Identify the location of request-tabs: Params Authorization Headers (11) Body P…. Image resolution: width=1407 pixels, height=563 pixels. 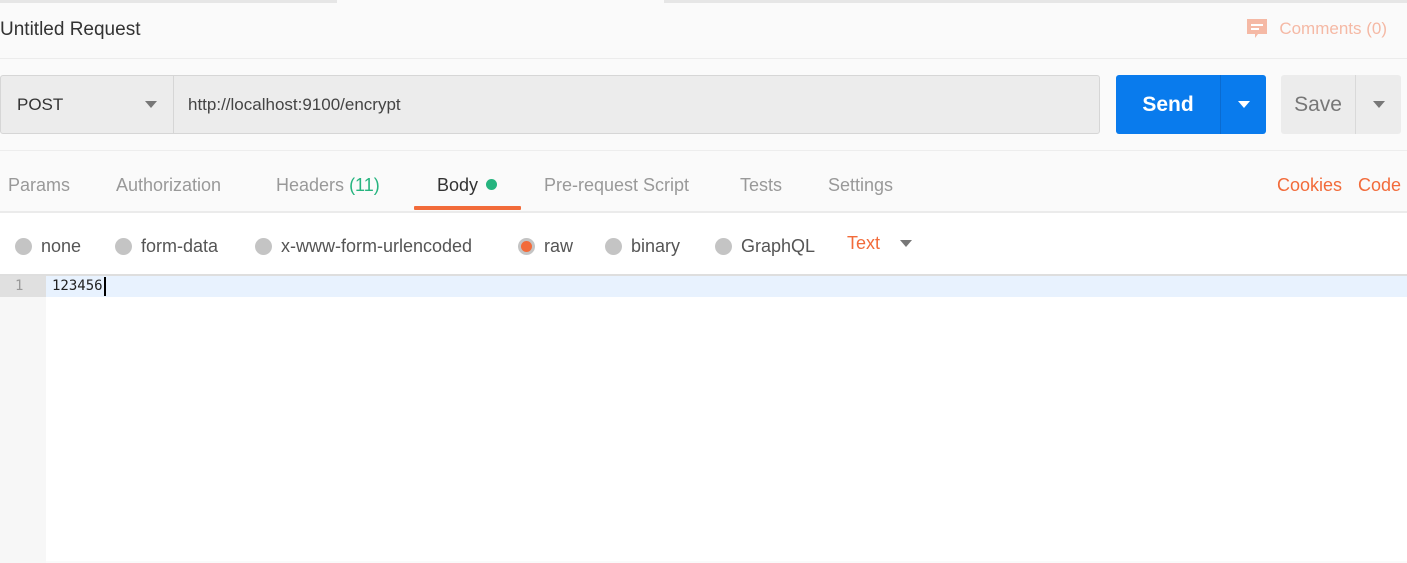
(703, 187).